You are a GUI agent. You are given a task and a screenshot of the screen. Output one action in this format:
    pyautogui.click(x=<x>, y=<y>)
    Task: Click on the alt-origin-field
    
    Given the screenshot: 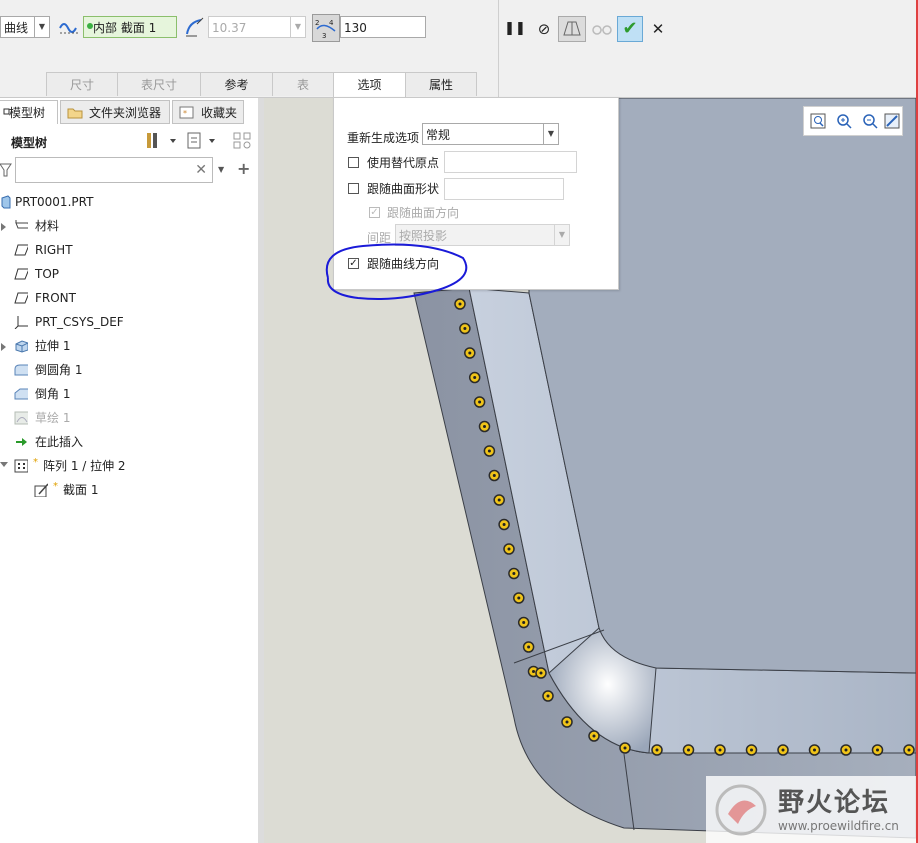 What is the action you would take?
    pyautogui.click(x=510, y=162)
    